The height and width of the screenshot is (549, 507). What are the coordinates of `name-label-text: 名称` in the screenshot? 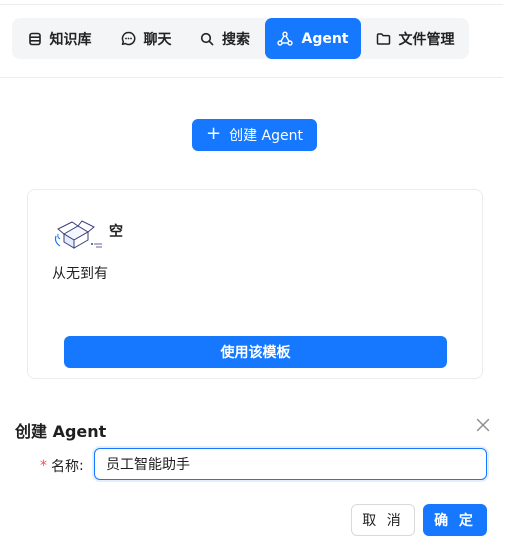 It's located at (65, 467).